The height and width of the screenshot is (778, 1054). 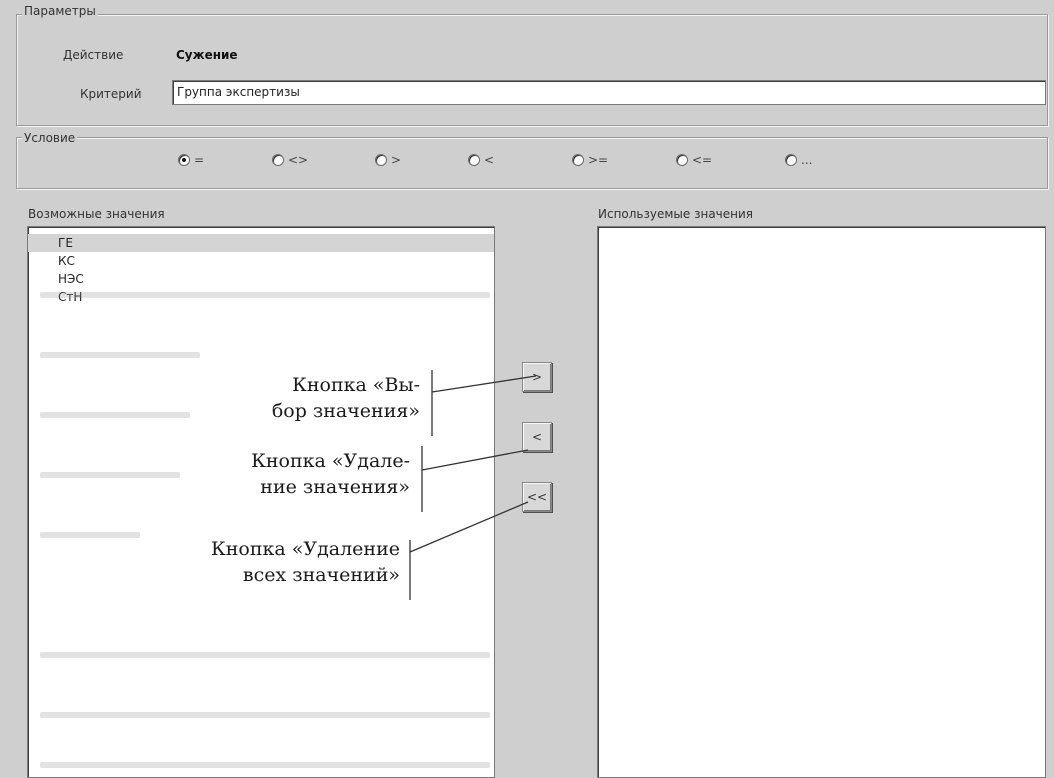 I want to click on remove-all-values-button-label: <<, so click(x=537, y=497).